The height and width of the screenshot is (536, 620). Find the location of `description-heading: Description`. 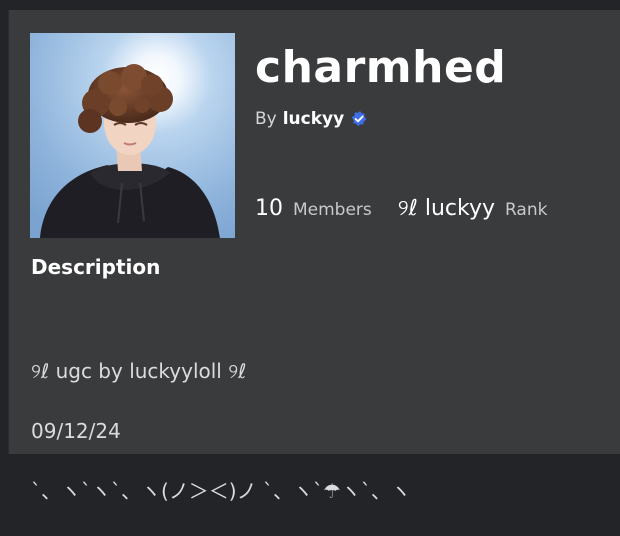

description-heading: Description is located at coordinates (96, 267).